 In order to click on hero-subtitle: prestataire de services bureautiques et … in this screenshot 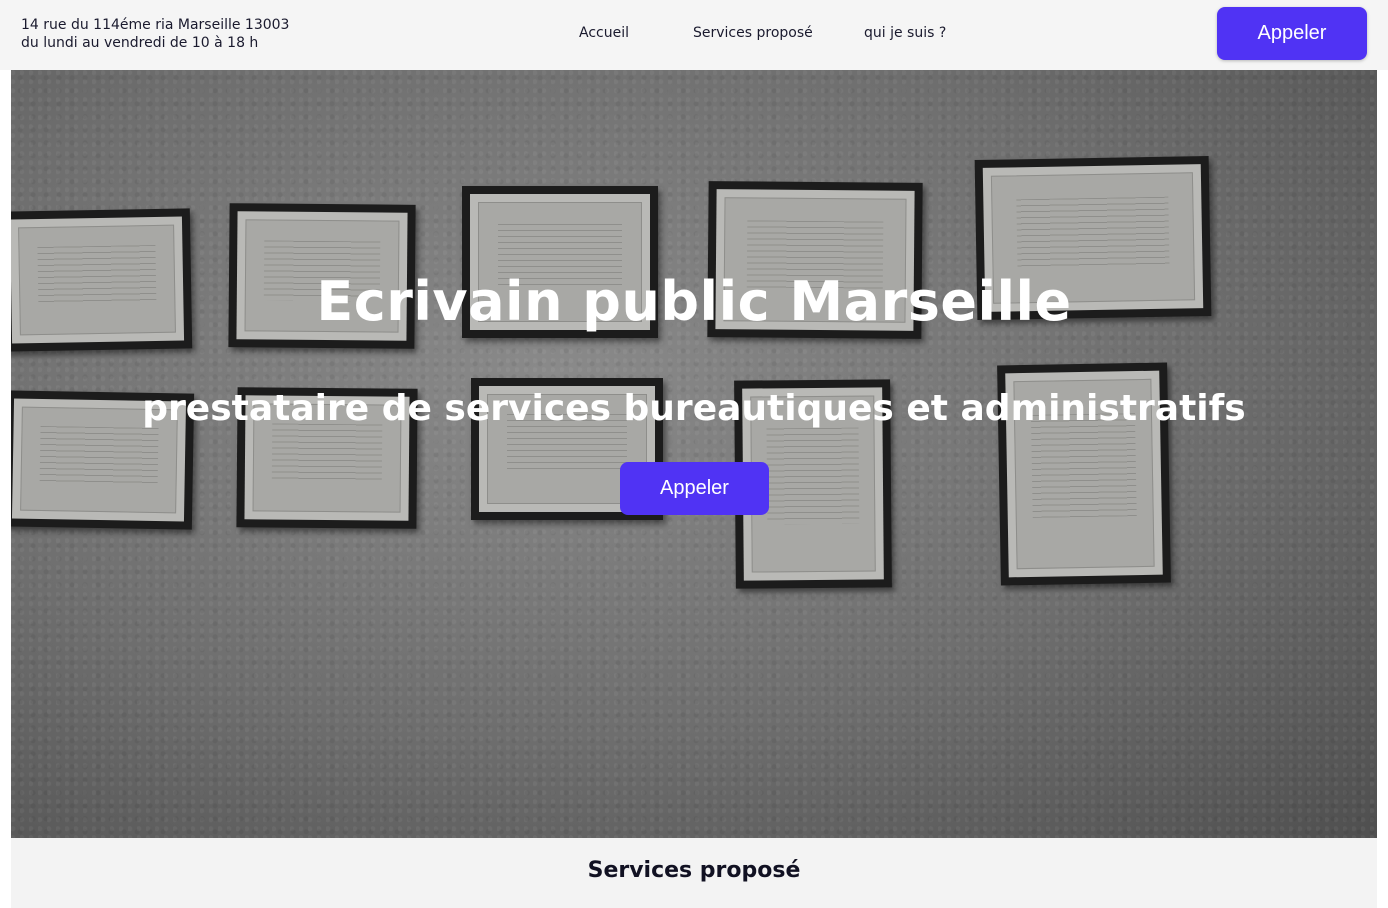, I will do `click(694, 408)`.